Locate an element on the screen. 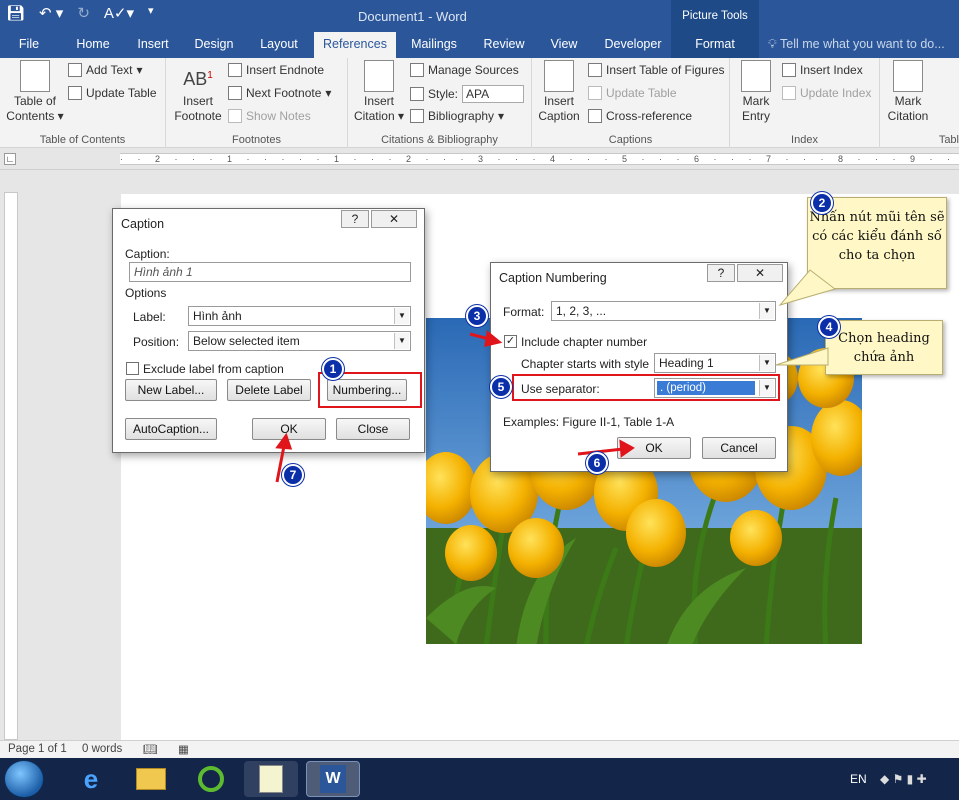 The width and height of the screenshot is (959, 800). word-taskbar-icon: W is located at coordinates (333, 779).